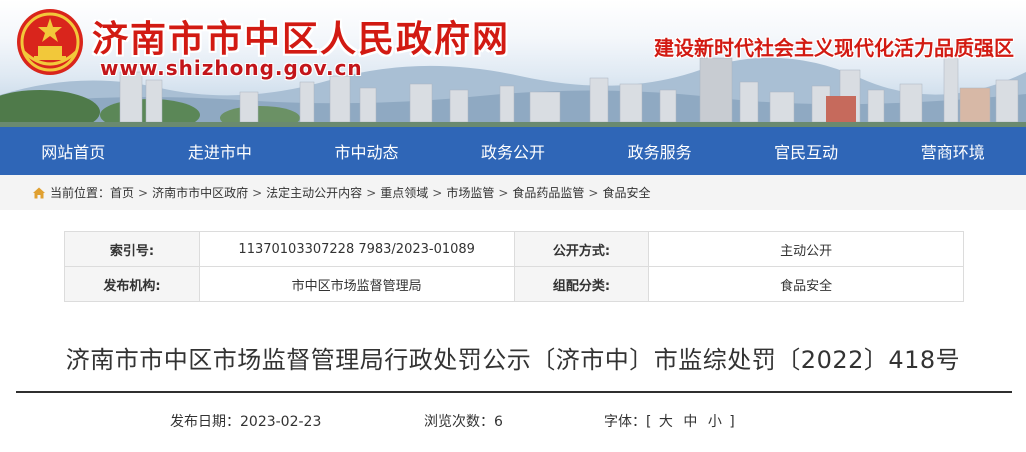 The width and height of the screenshot is (1026, 452). What do you see at coordinates (459, 422) in the screenshot?
I see `view-count-label: 浏览次数：` at bounding box center [459, 422].